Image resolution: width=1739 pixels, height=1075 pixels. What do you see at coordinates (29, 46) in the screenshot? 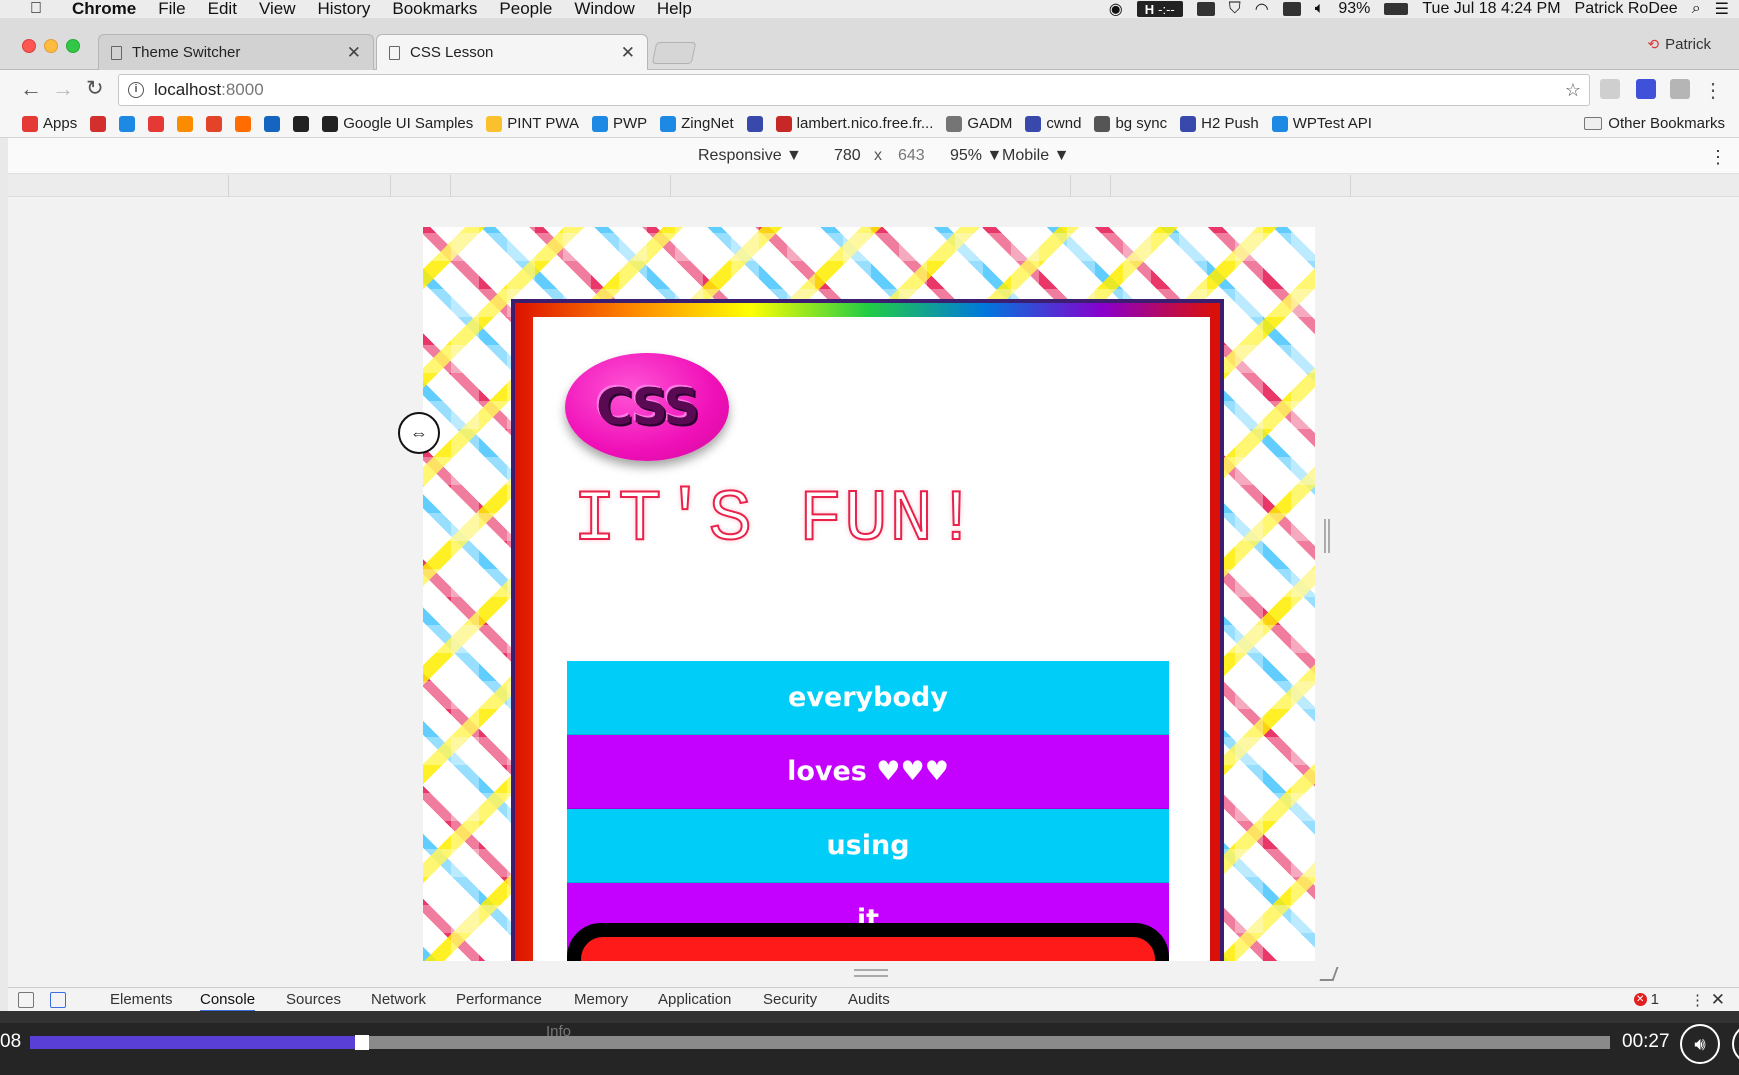
I see `close-window-button` at bounding box center [29, 46].